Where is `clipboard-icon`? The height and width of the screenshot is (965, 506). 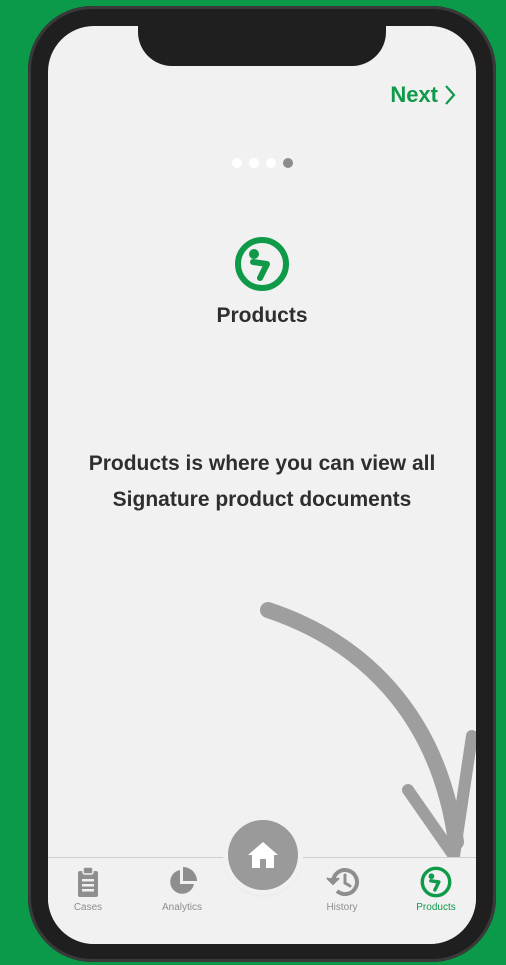
clipboard-icon is located at coordinates (88, 881).